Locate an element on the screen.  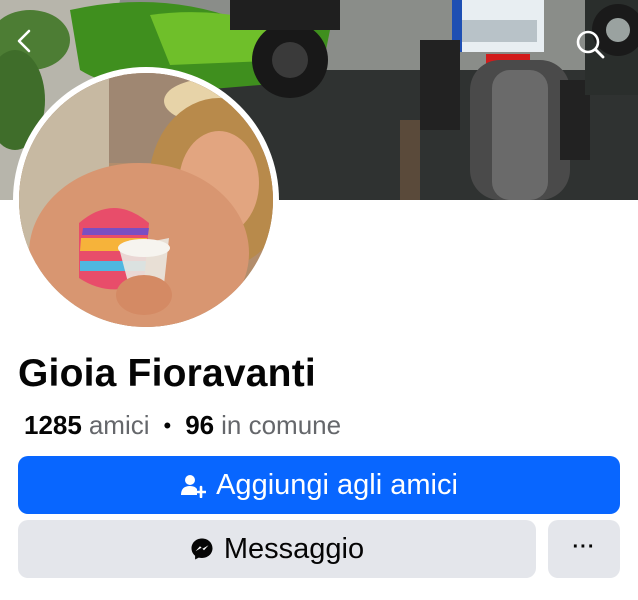
messenger-icon is located at coordinates (202, 549).